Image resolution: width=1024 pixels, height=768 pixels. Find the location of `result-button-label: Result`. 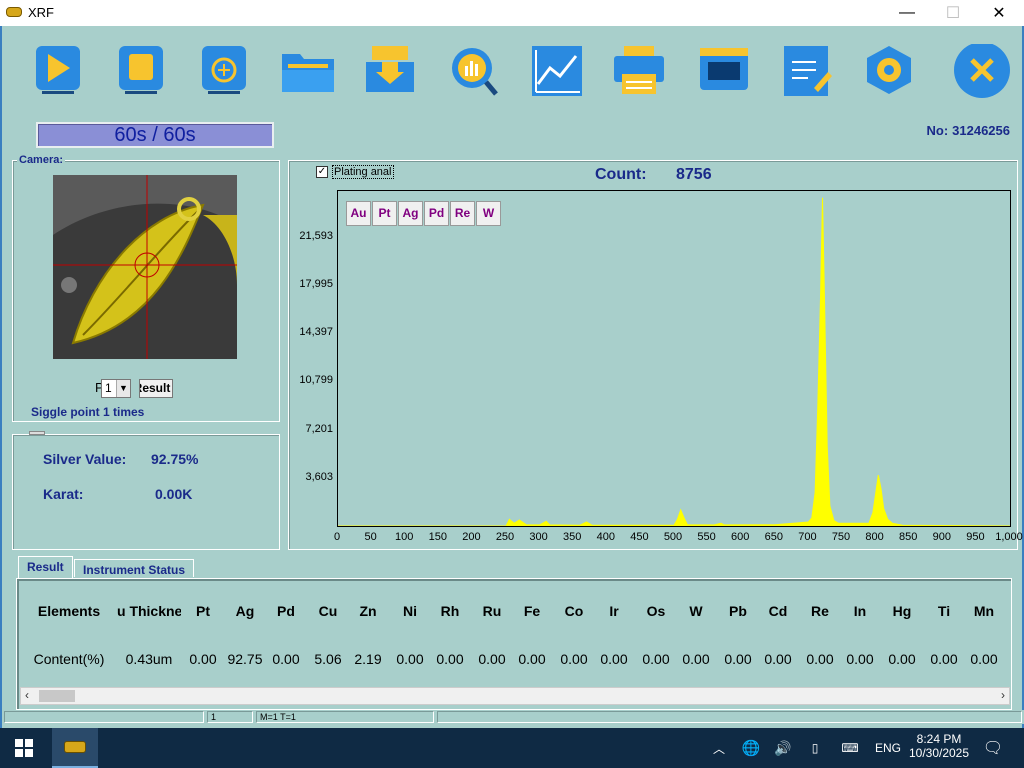

result-button-label: Result is located at coordinates (155, 388).